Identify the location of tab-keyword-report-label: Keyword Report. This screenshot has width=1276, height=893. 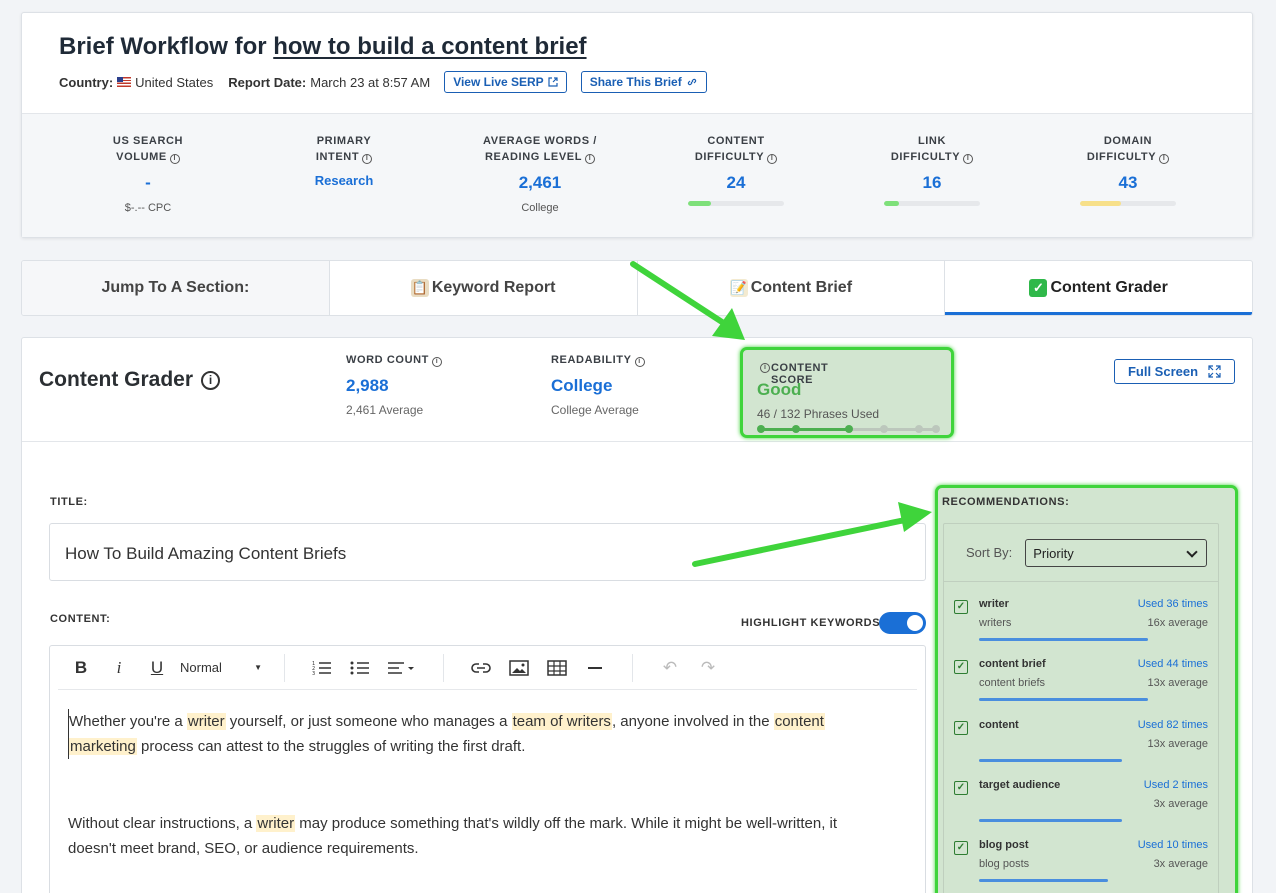
(493, 287).